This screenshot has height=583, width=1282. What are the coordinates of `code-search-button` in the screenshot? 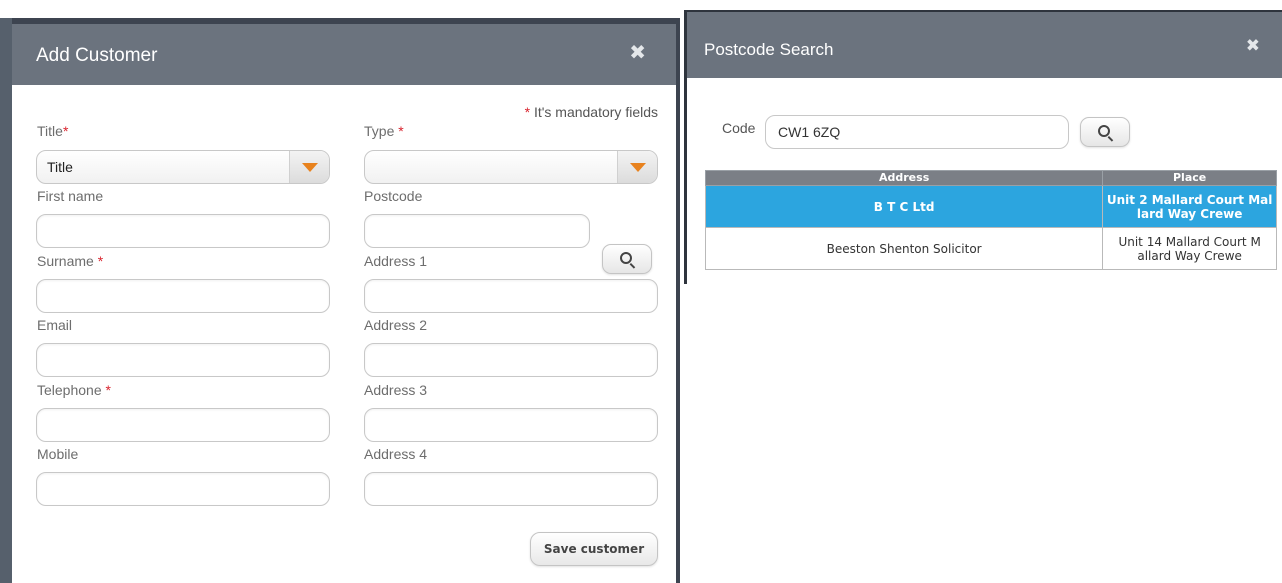 It's located at (1105, 132).